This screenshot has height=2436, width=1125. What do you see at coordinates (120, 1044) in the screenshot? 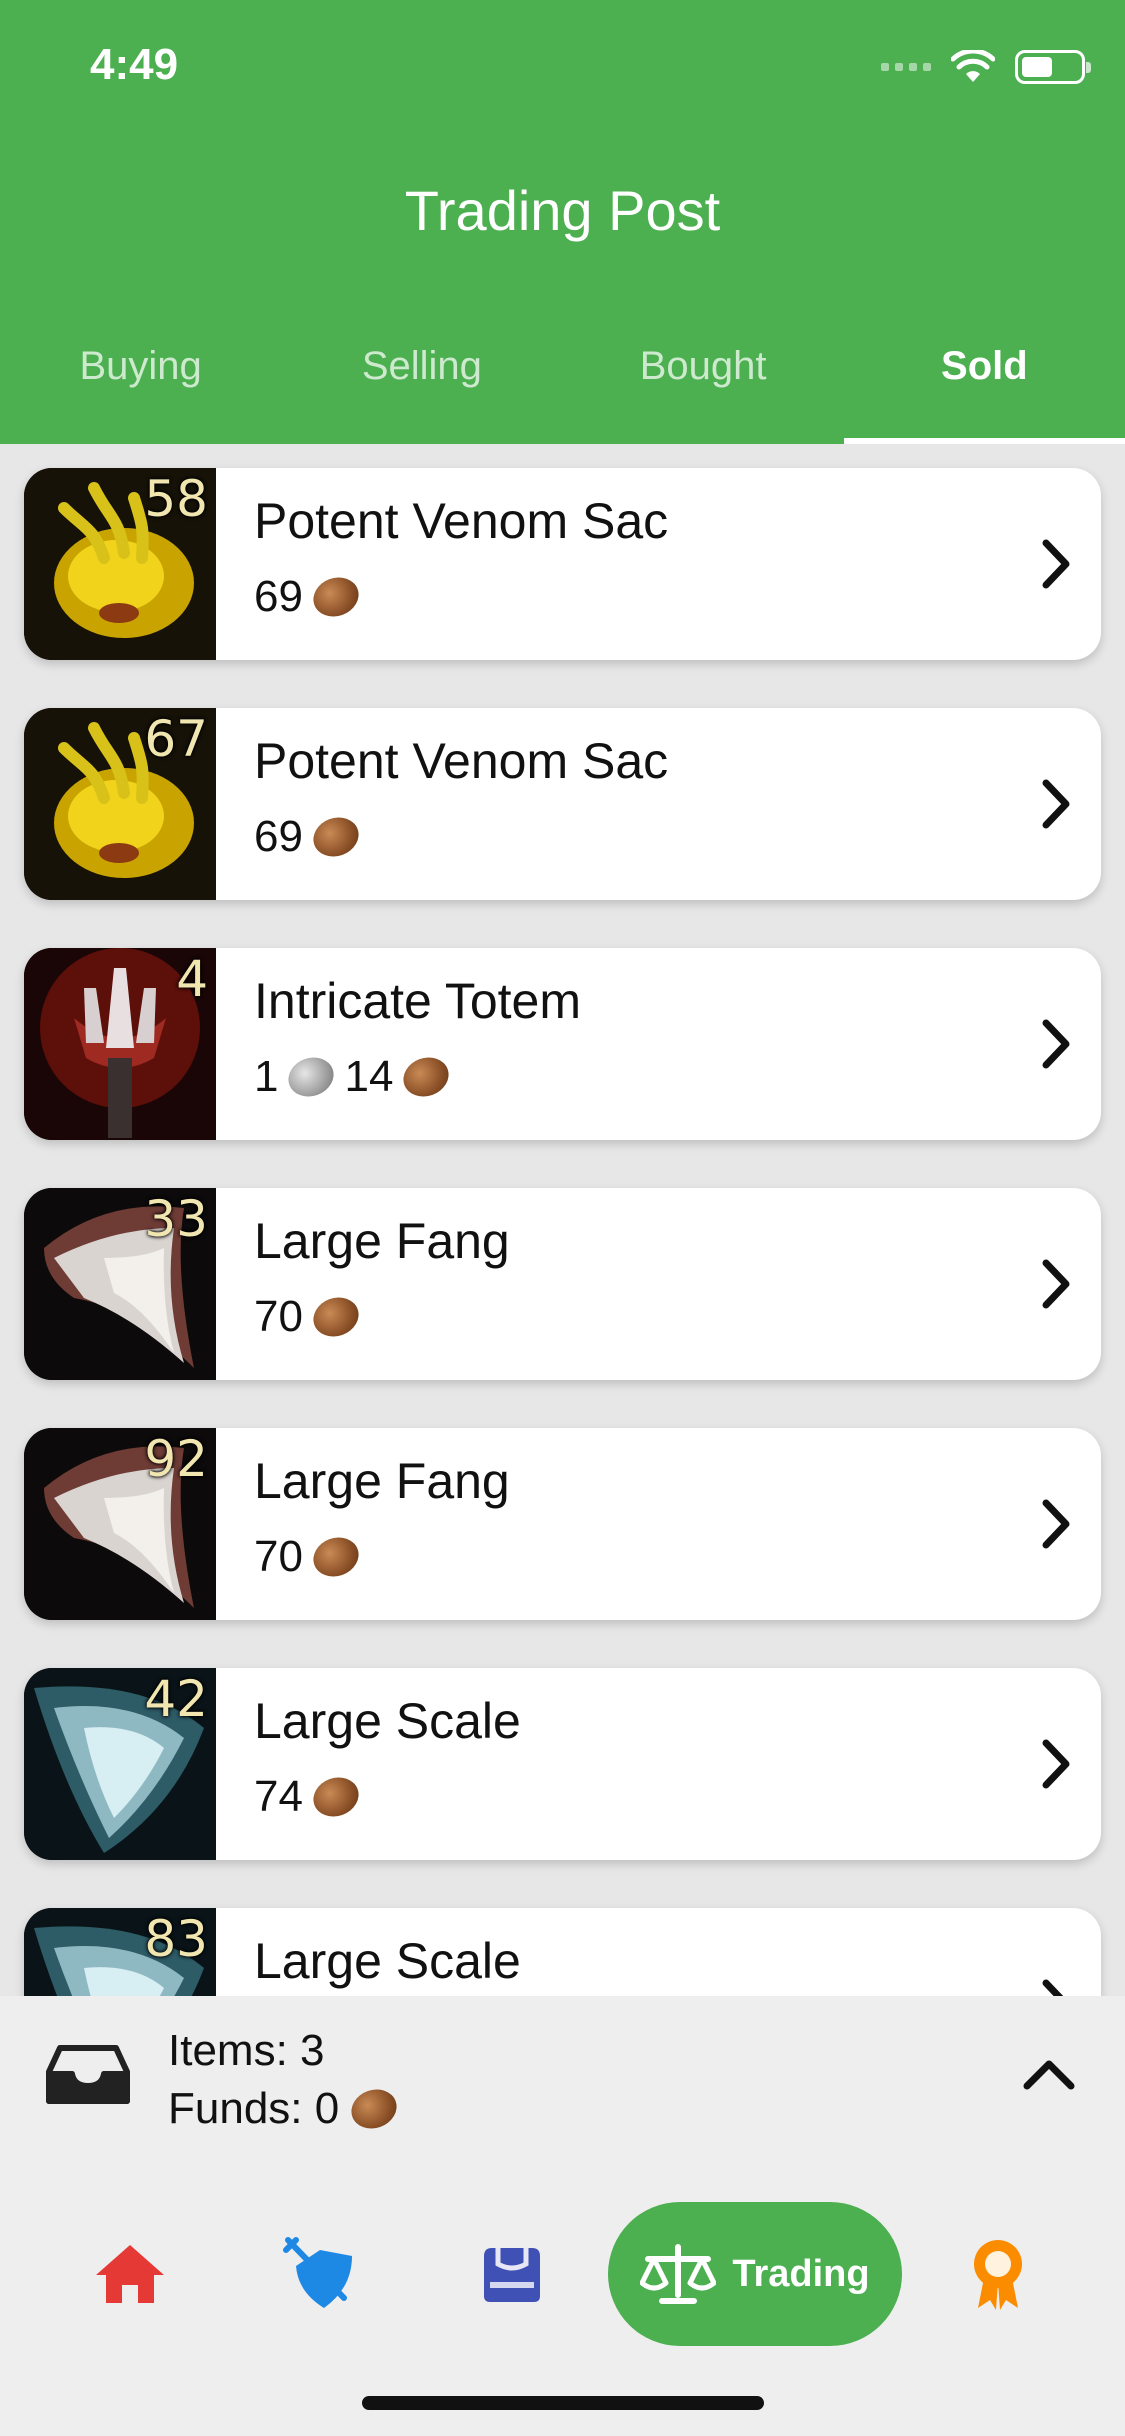
I see `item-thumbnail: 4` at bounding box center [120, 1044].